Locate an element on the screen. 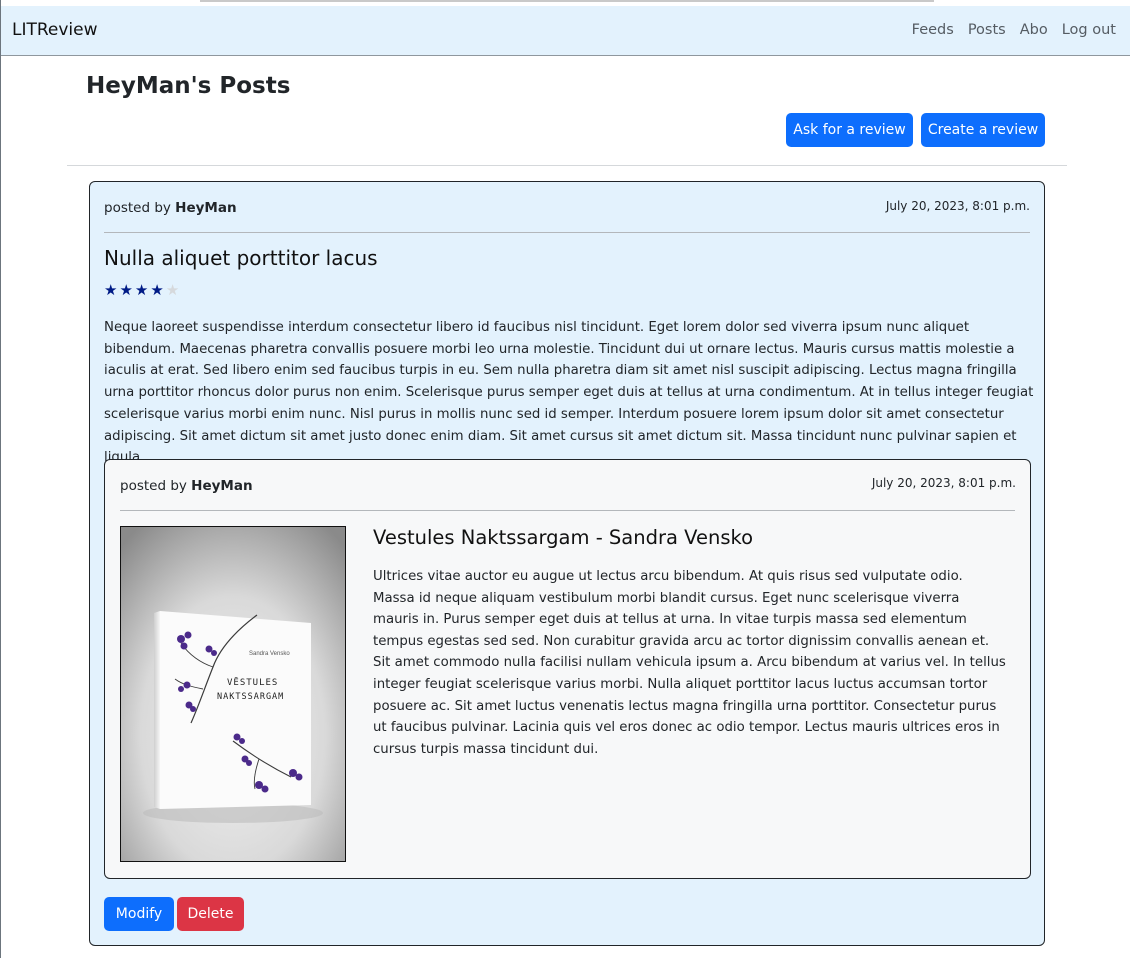 This screenshot has width=1130, height=958. book-cover-photo: Sandra Vensko VĒSTULES NAKTSSARGAM is located at coordinates (233, 694).